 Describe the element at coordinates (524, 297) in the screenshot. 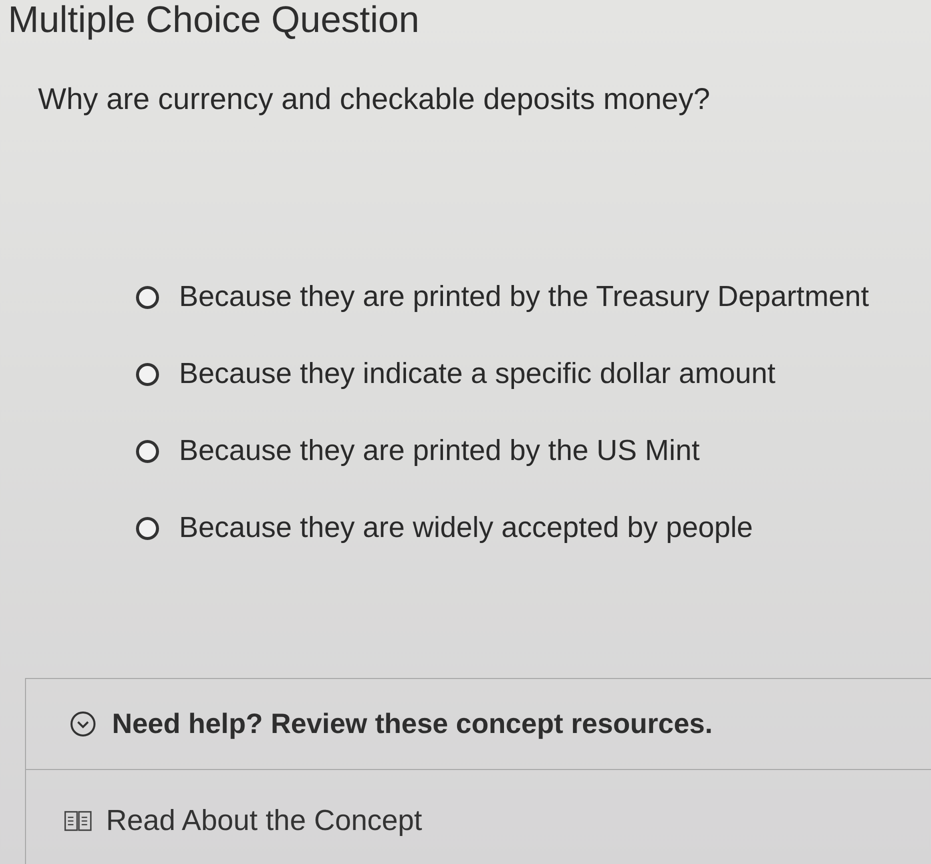

I see `answer-option: Because they are printed by the Treasury Department` at that location.